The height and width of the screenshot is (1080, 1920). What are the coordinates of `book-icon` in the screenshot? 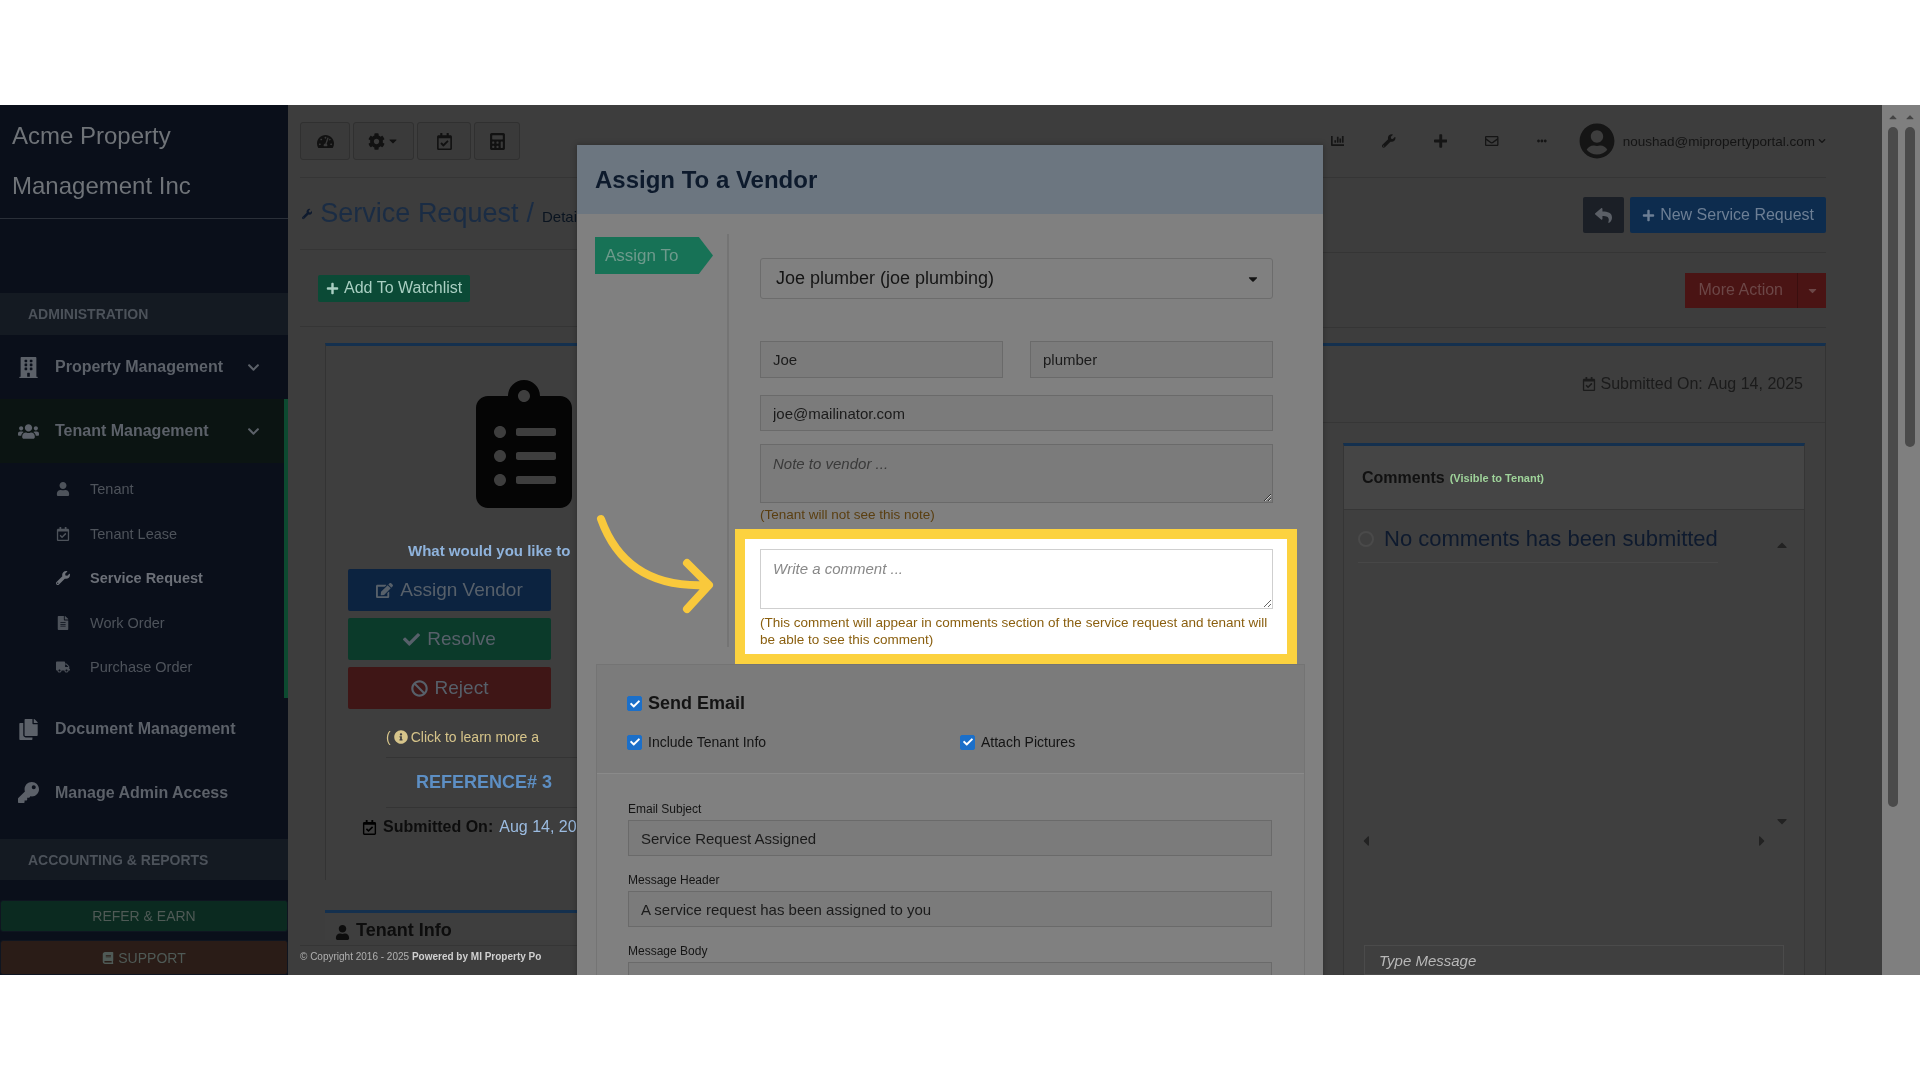 It's located at (108, 957).